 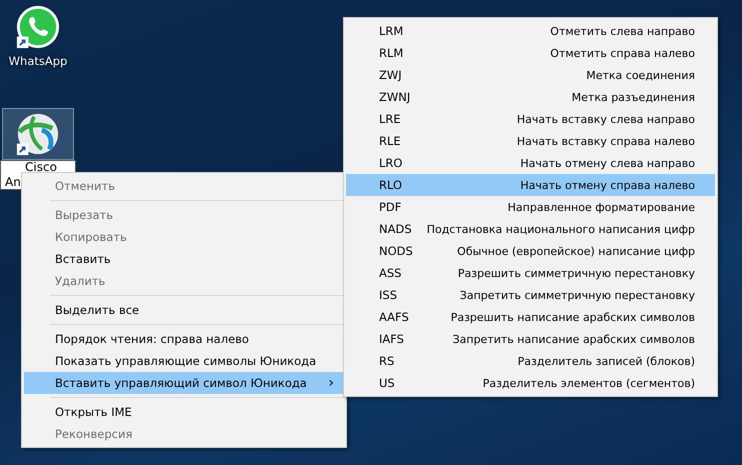 What do you see at coordinates (391, 339) in the screenshot?
I see `control-code: IAFS` at bounding box center [391, 339].